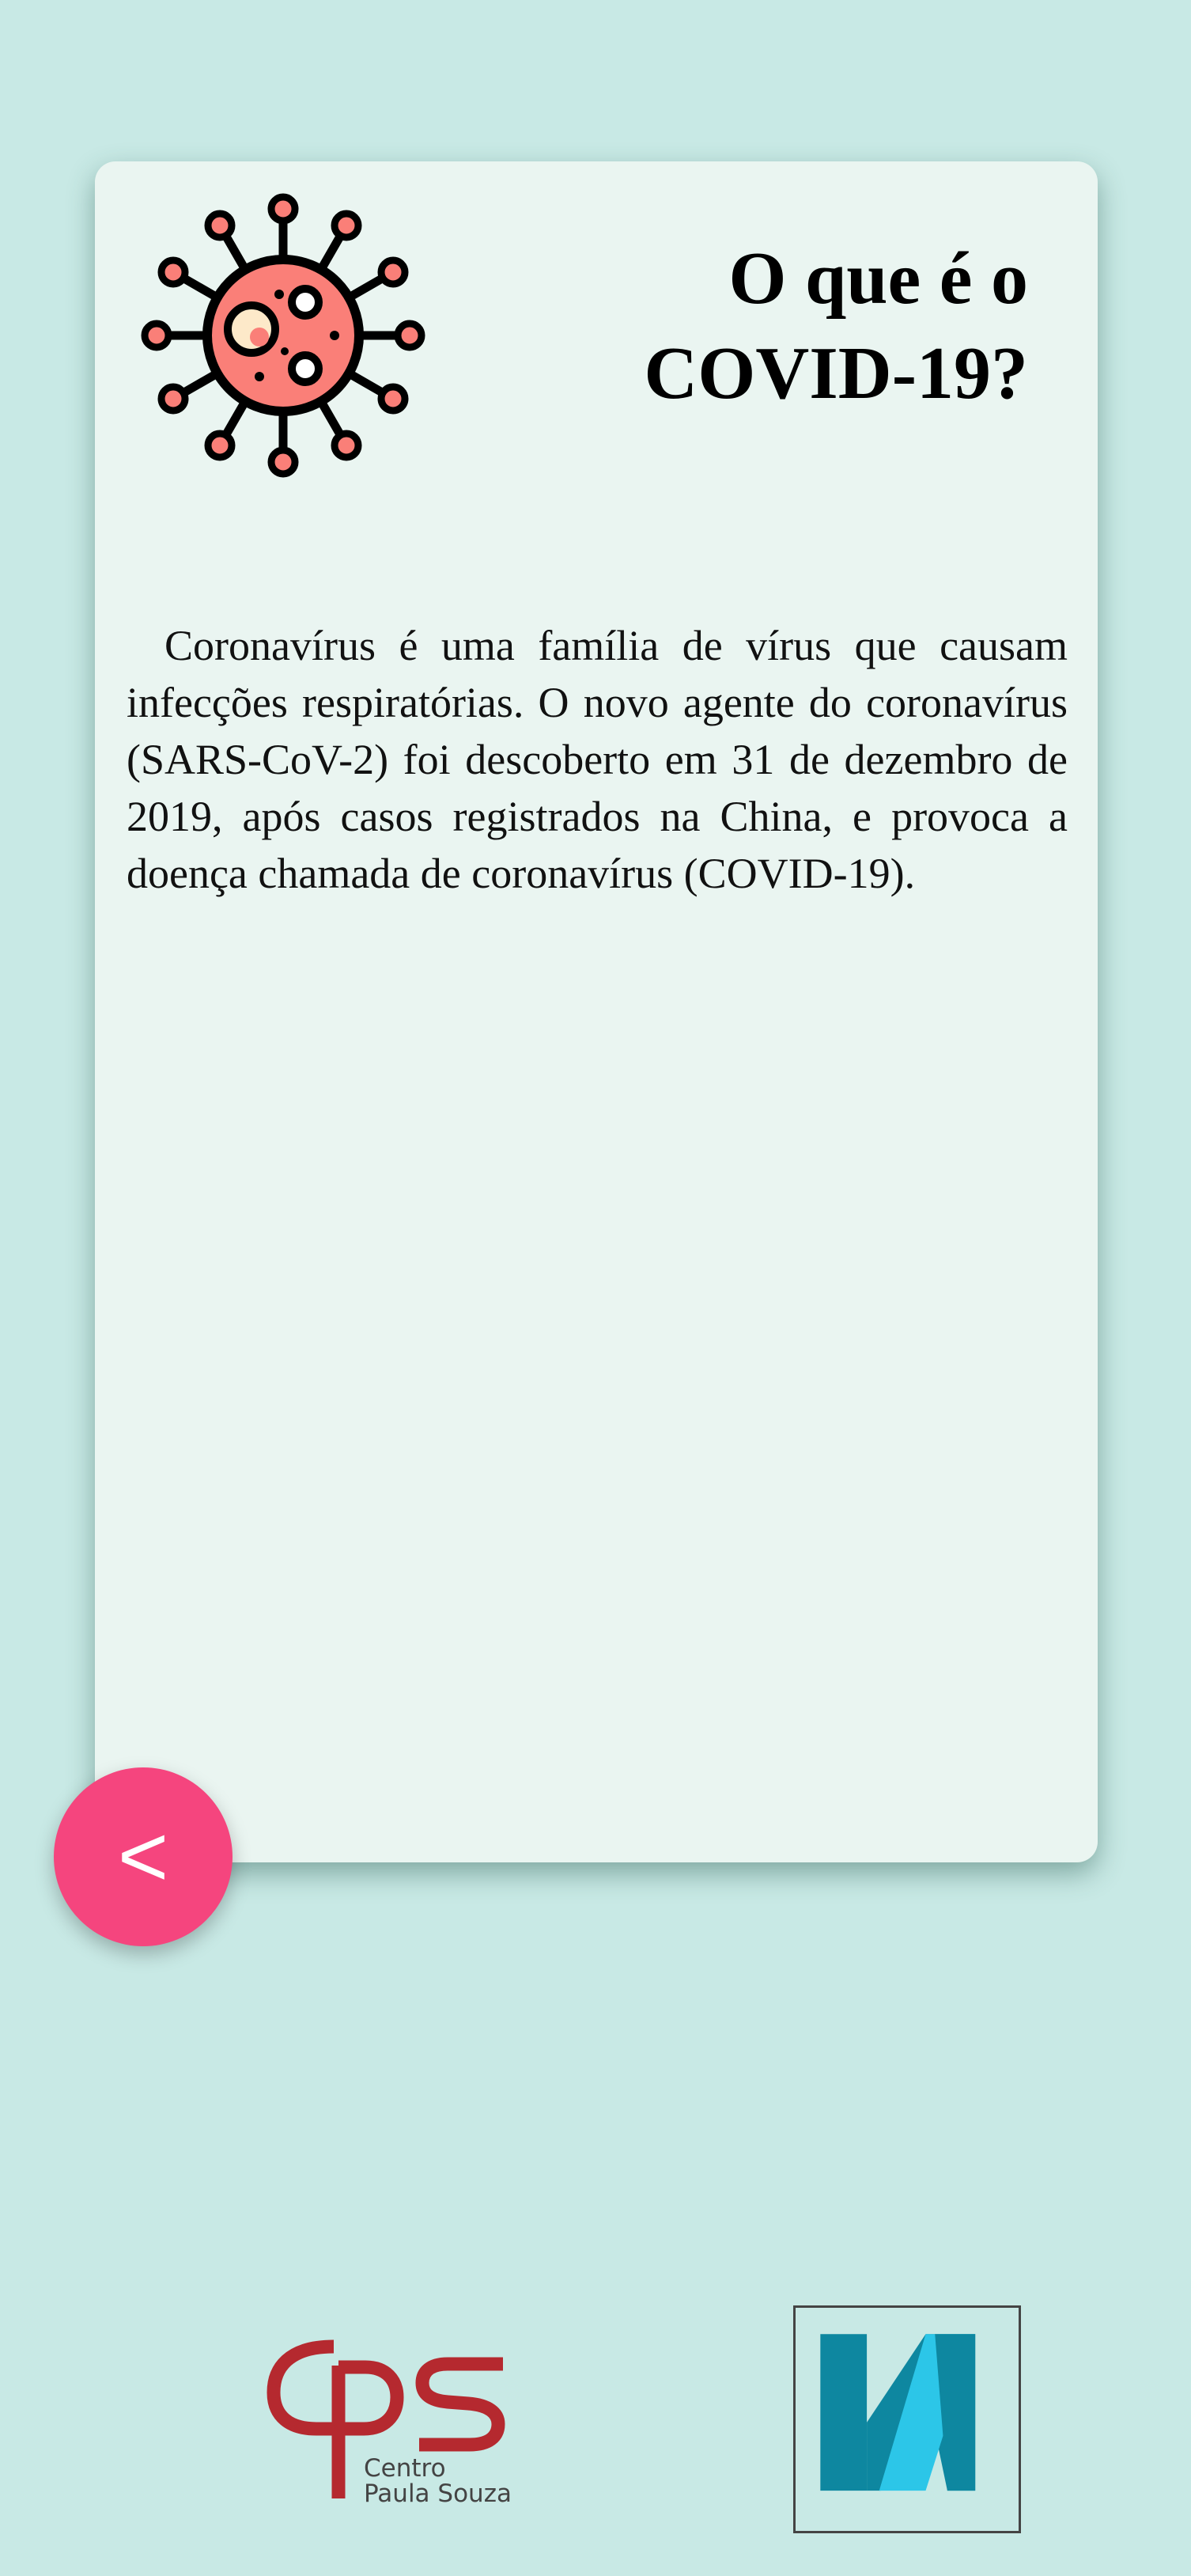 The width and height of the screenshot is (1191, 2576). Describe the element at coordinates (143, 1856) in the screenshot. I see `back-button: <` at that location.